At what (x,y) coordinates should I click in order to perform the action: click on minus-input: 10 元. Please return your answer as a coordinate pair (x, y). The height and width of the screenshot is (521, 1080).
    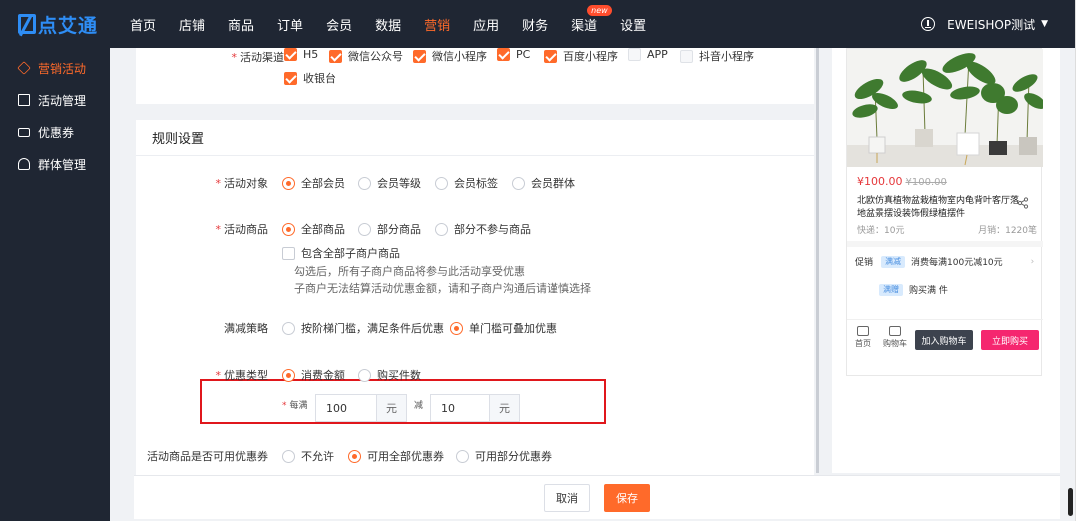
    Looking at the image, I should click on (475, 408).